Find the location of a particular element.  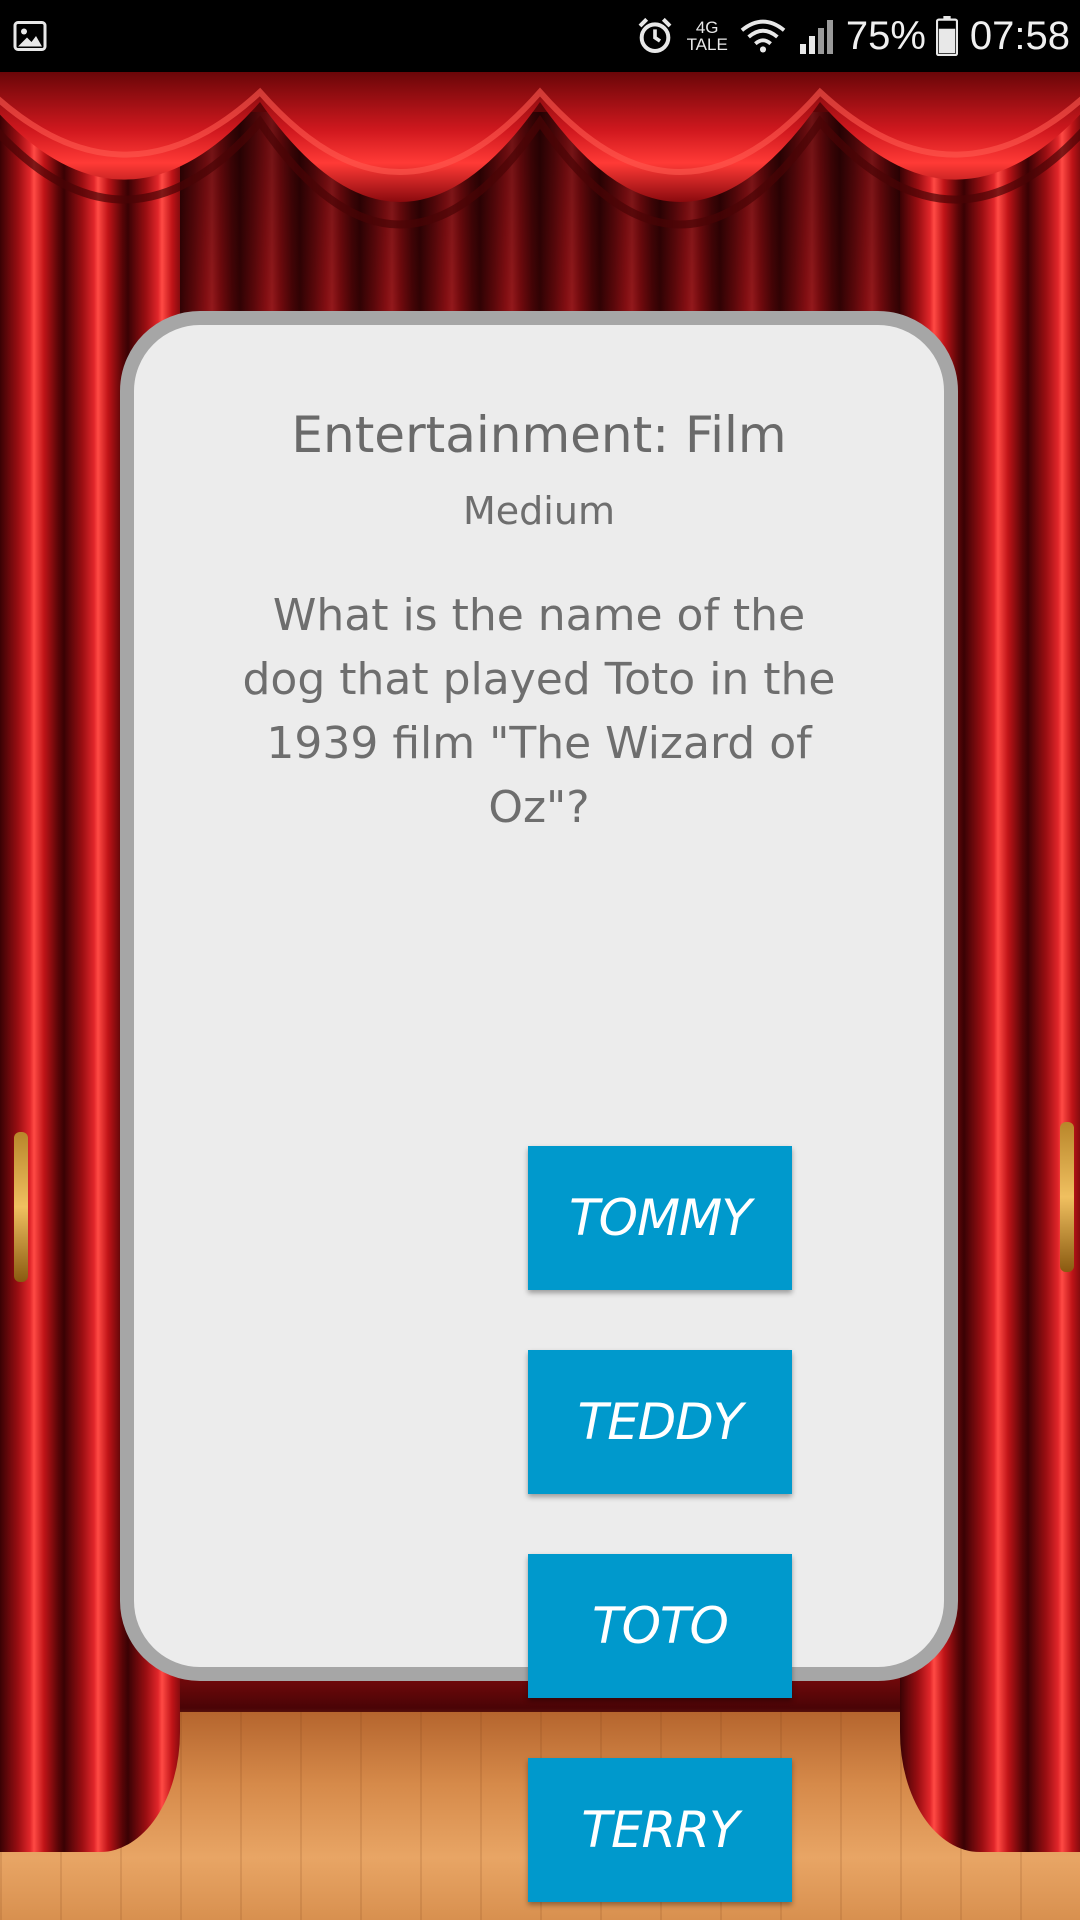

gallery-icon is located at coordinates (30, 36).